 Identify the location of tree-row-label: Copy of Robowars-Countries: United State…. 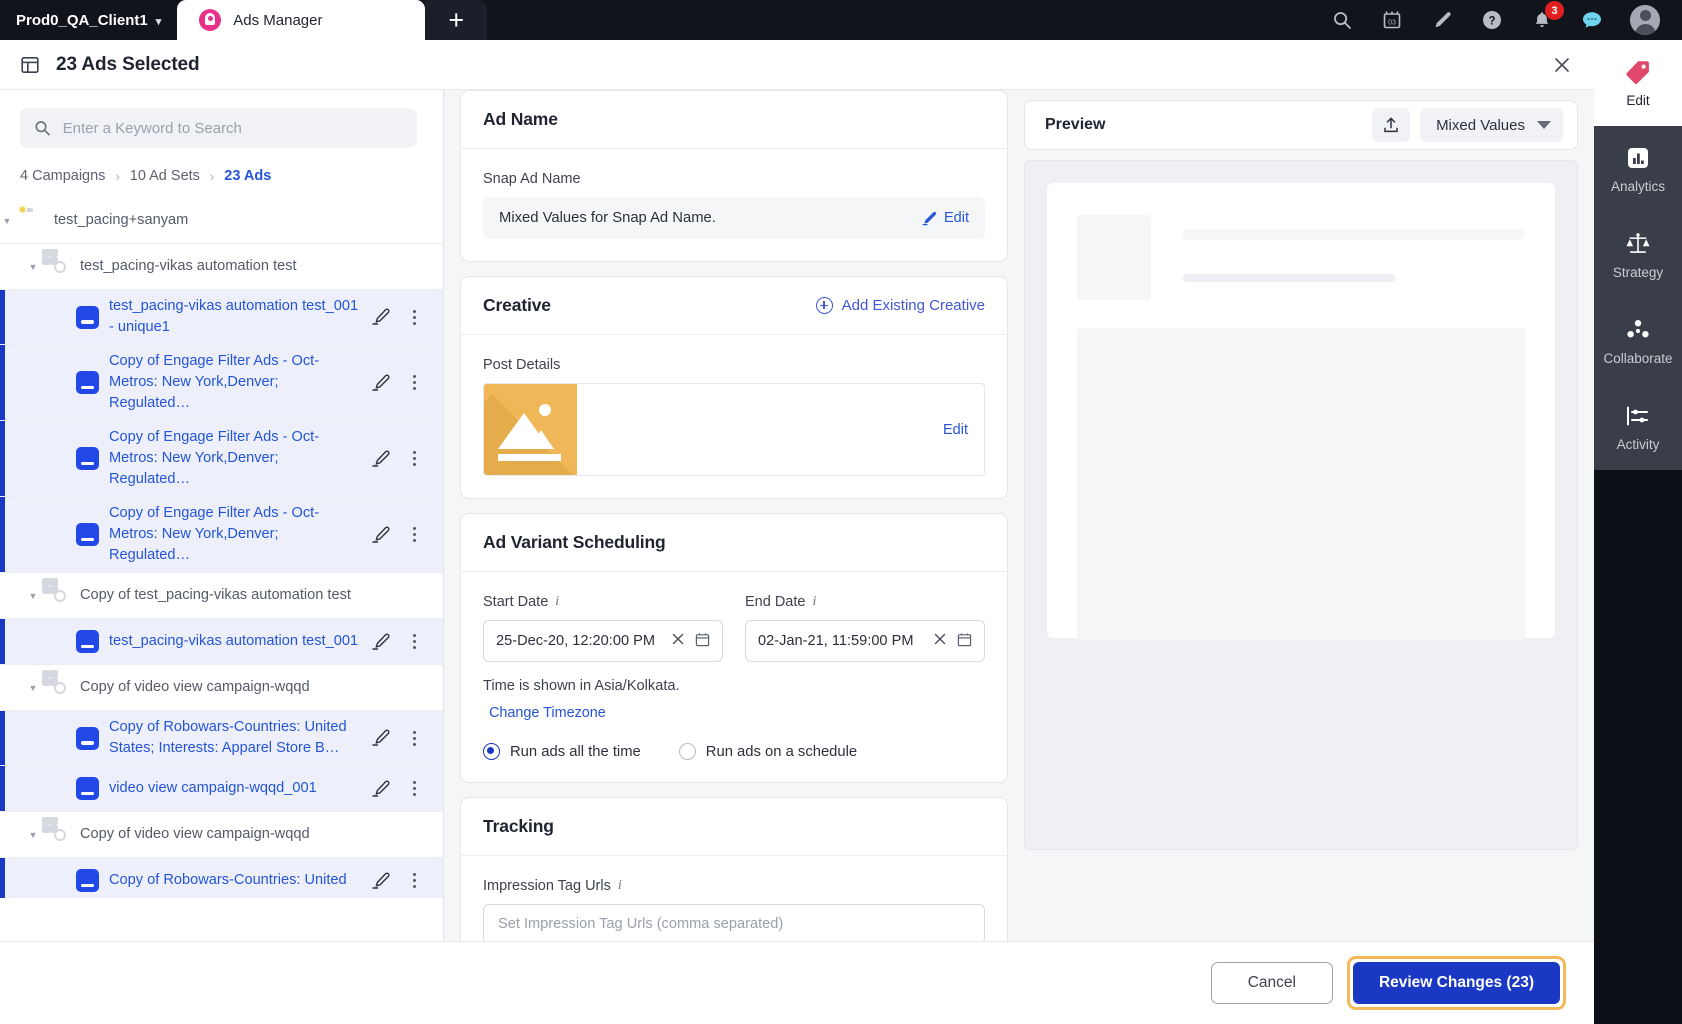
(228, 737).